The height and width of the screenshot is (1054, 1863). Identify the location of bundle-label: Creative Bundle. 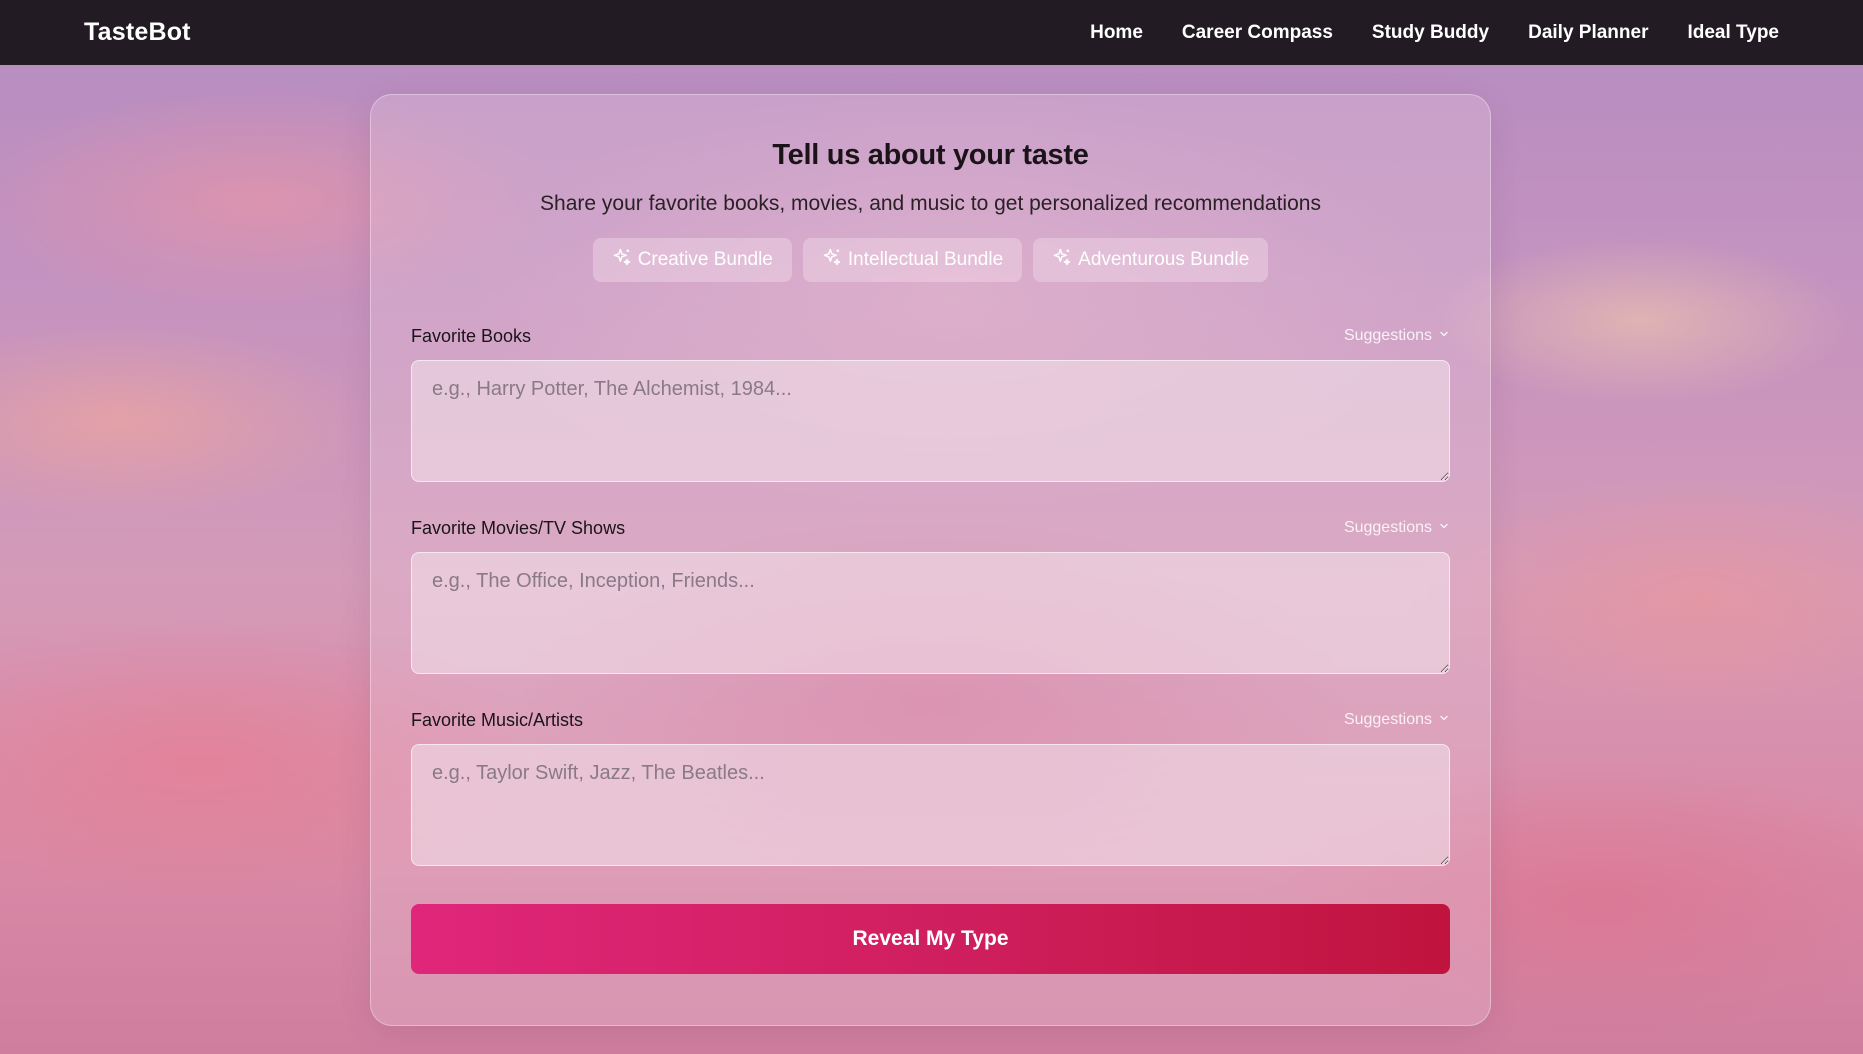
(705, 259).